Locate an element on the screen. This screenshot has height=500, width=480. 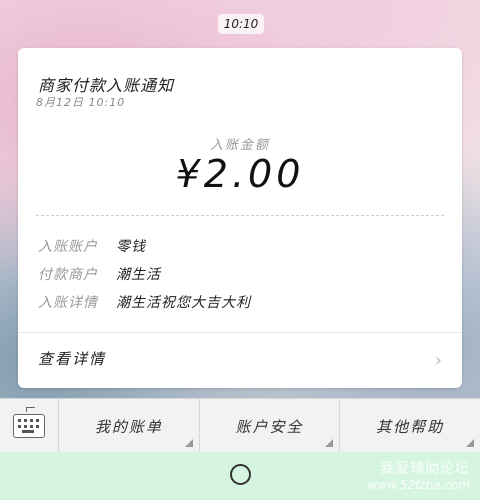
detail-key: 付款商户 is located at coordinates (68, 275).